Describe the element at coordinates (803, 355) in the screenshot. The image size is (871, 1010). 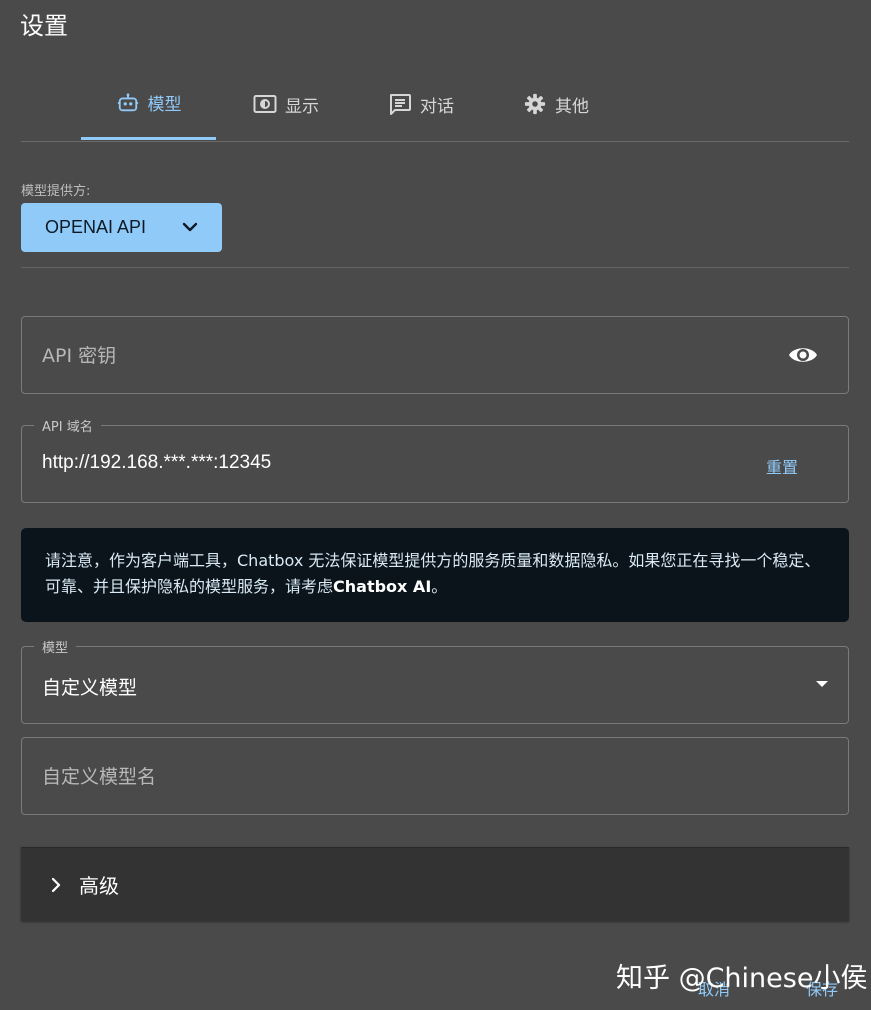
I see `eye-icon` at that location.